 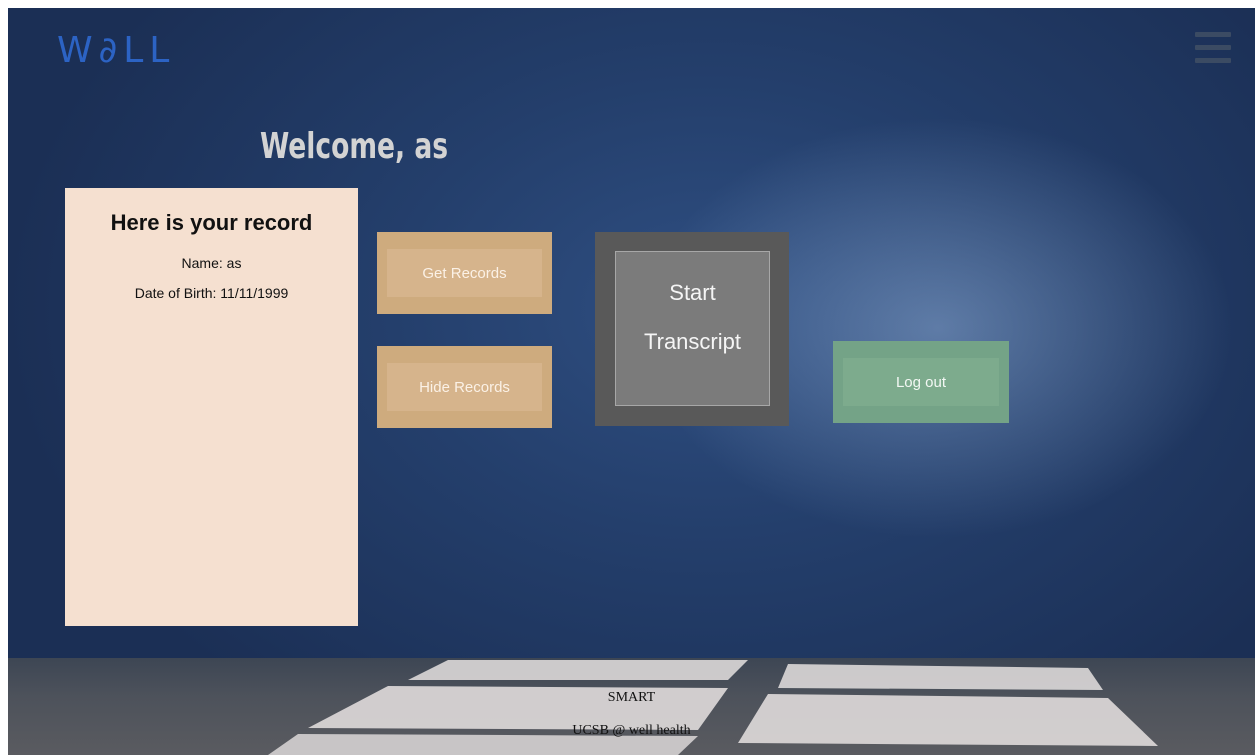 I want to click on get-records-button: Get Records, so click(x=464, y=273).